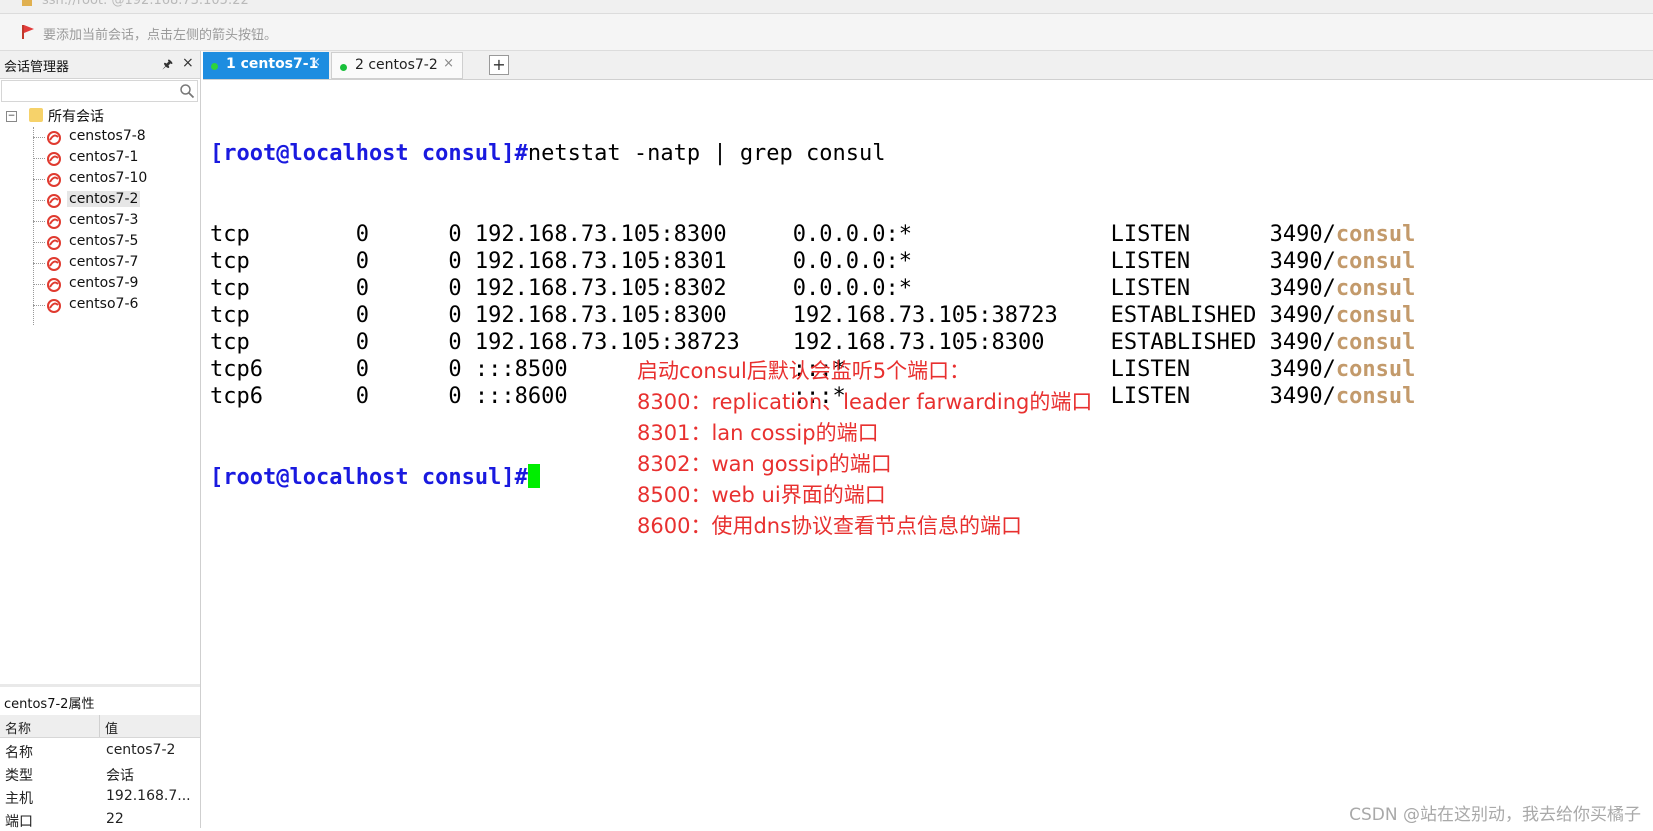 The image size is (1653, 831). I want to click on property-value: centos7-2, so click(141, 750).